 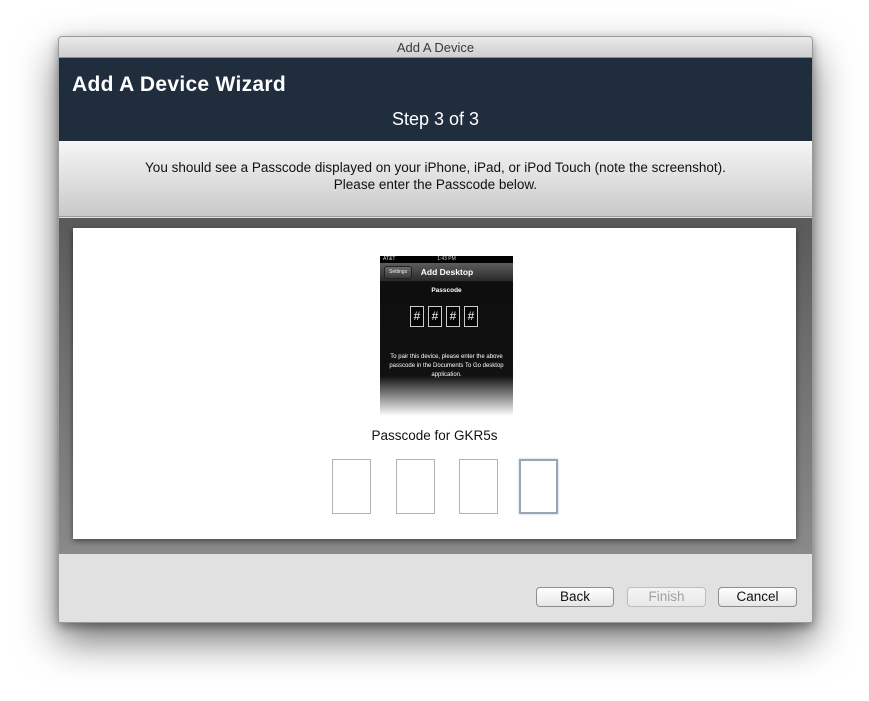 What do you see at coordinates (435, 99) in the screenshot?
I see `wizard-header: Add A Device Wizard Step 3 of 3` at bounding box center [435, 99].